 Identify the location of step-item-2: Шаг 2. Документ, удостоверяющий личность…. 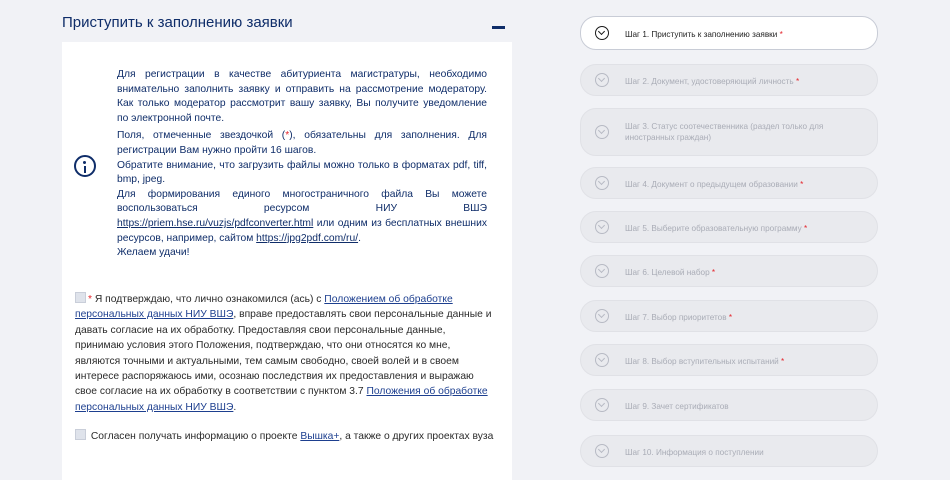
(729, 80).